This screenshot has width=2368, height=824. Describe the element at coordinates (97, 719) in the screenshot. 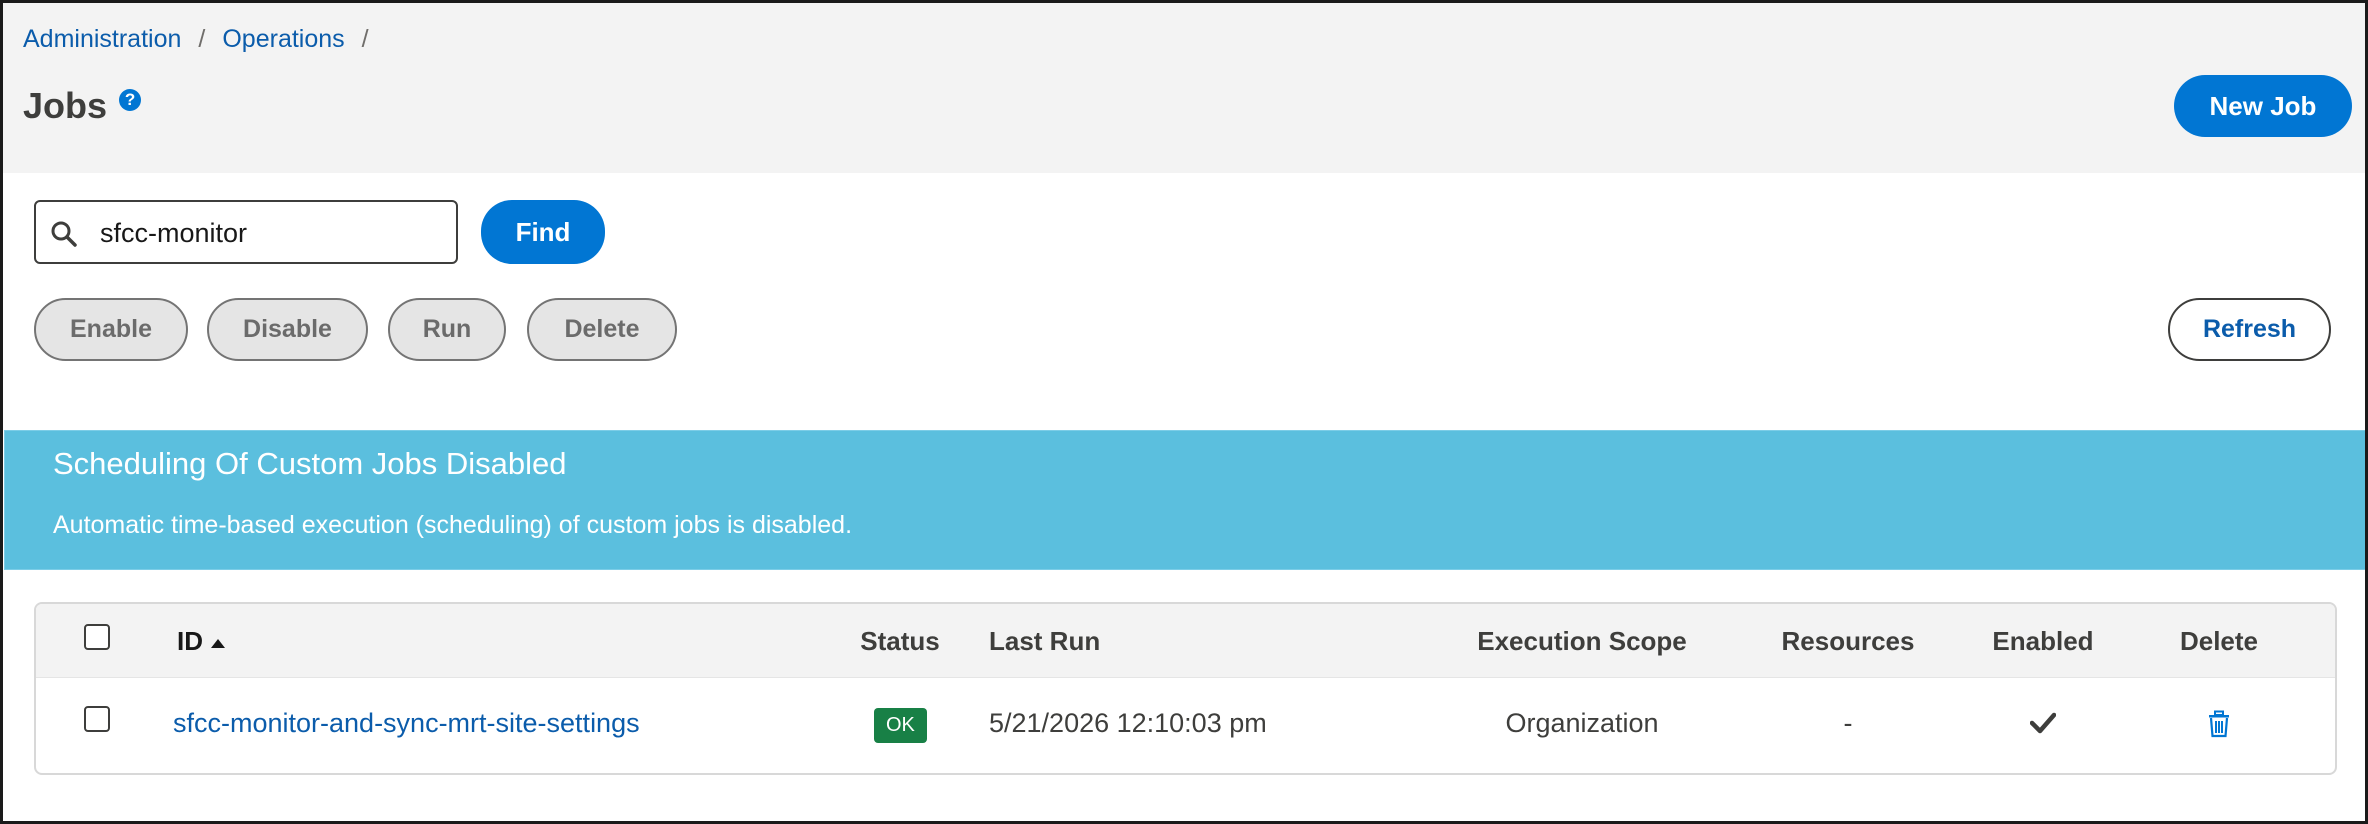

I see `row-checkbox` at that location.